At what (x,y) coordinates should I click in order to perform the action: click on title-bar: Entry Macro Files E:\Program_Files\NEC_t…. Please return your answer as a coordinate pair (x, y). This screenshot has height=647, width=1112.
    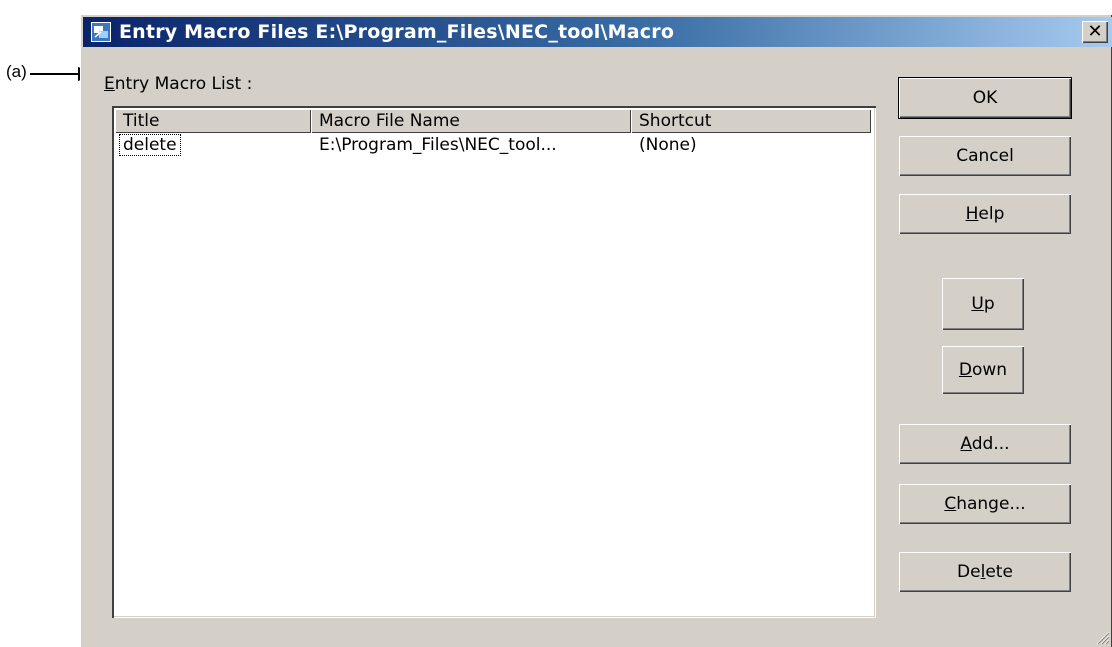
    Looking at the image, I should click on (597, 32).